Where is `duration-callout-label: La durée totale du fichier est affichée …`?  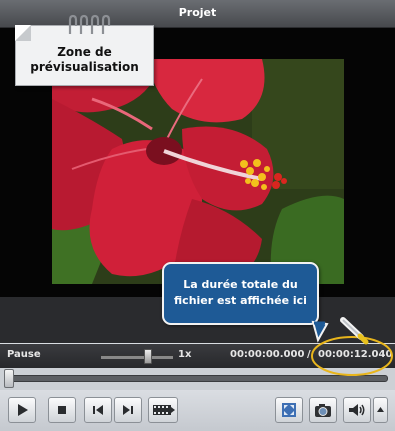
duration-callout-label: La durée totale du fichier est affichée … is located at coordinates (240, 293).